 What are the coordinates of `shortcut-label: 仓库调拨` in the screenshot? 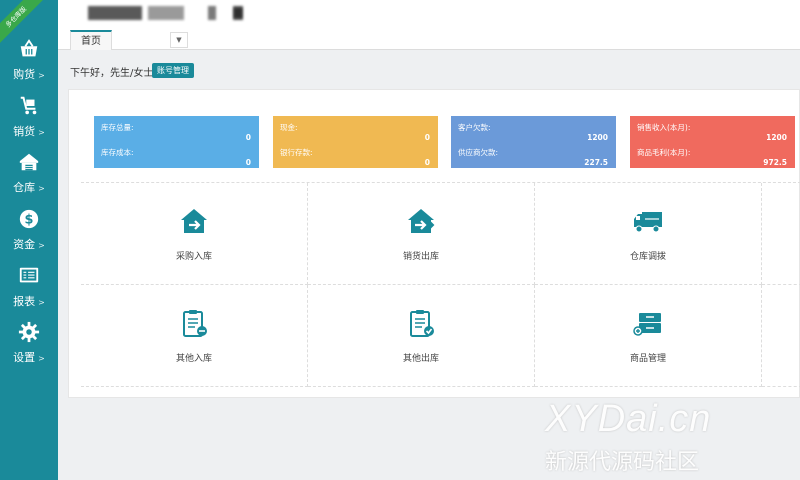 It's located at (647, 257).